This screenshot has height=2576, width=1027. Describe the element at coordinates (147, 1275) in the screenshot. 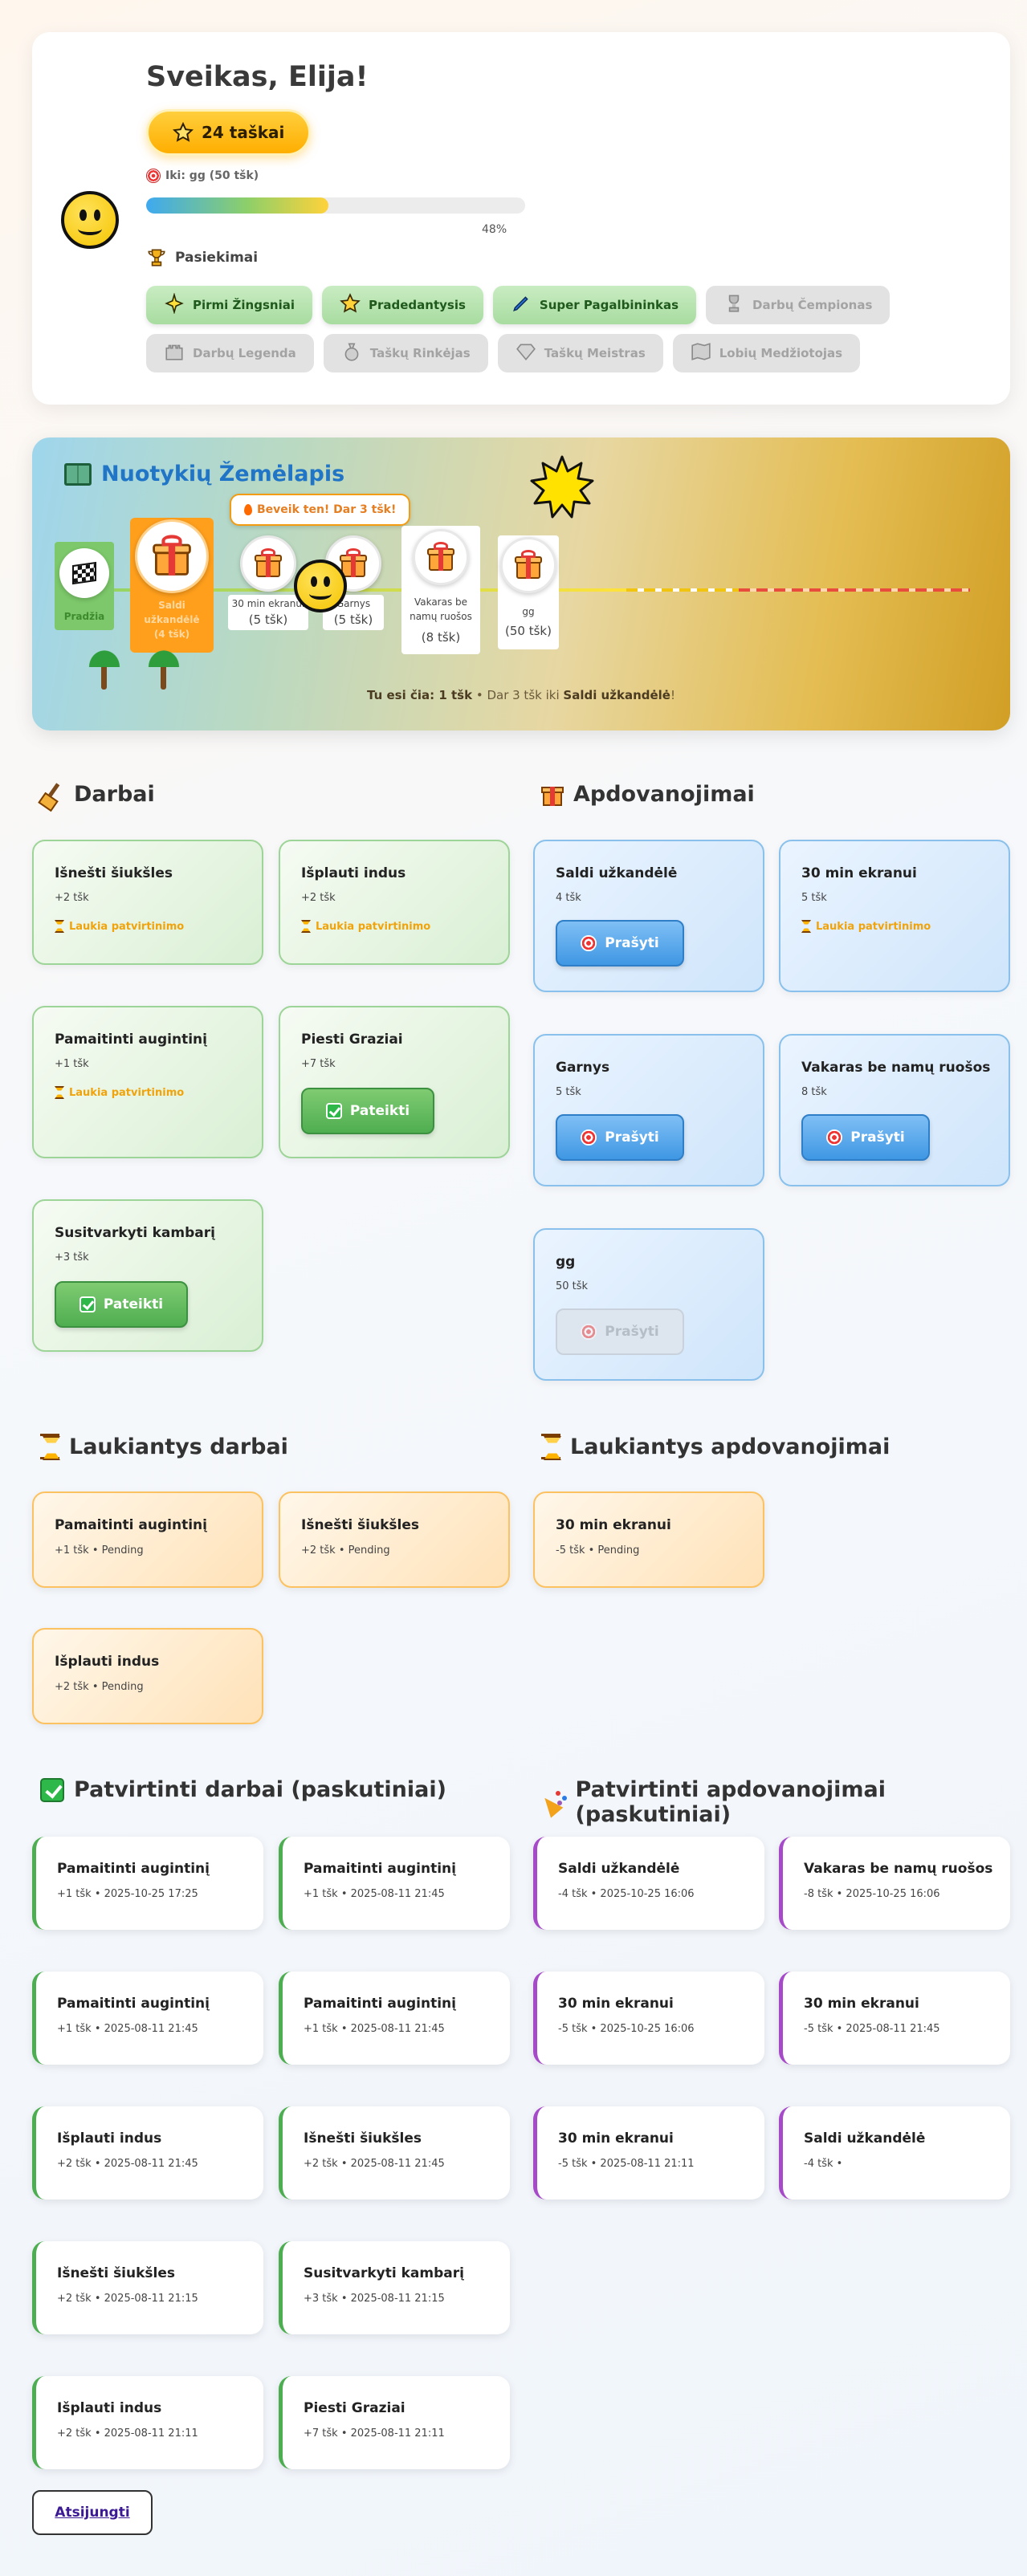

I see `task-card: Susitvarkyti kambarį +3 tšk Pateikti` at that location.